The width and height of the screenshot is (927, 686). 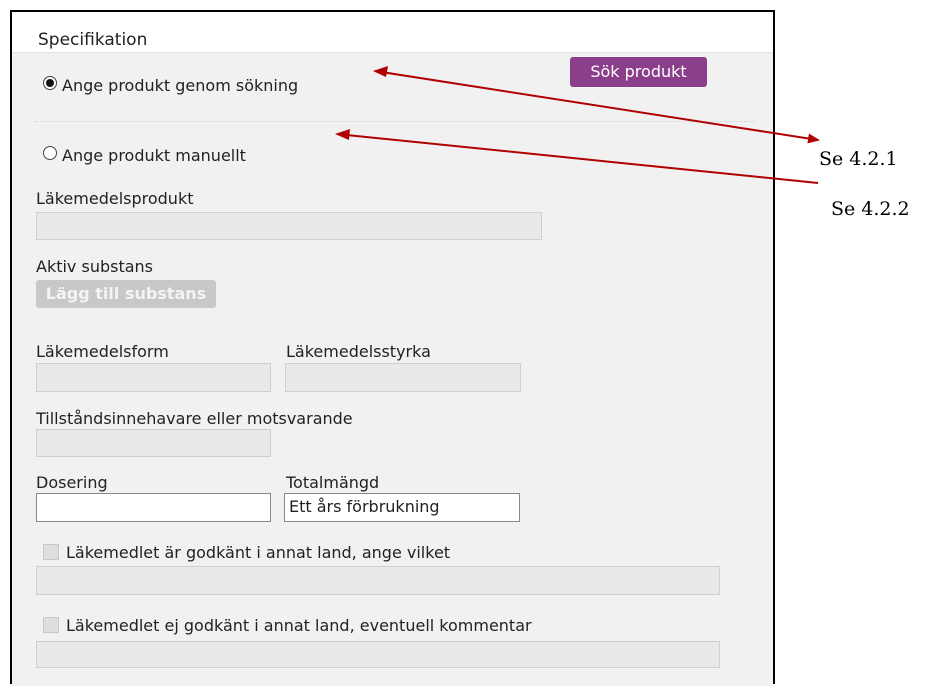 I want to click on ej-godkant-checkbox, so click(x=51, y=625).